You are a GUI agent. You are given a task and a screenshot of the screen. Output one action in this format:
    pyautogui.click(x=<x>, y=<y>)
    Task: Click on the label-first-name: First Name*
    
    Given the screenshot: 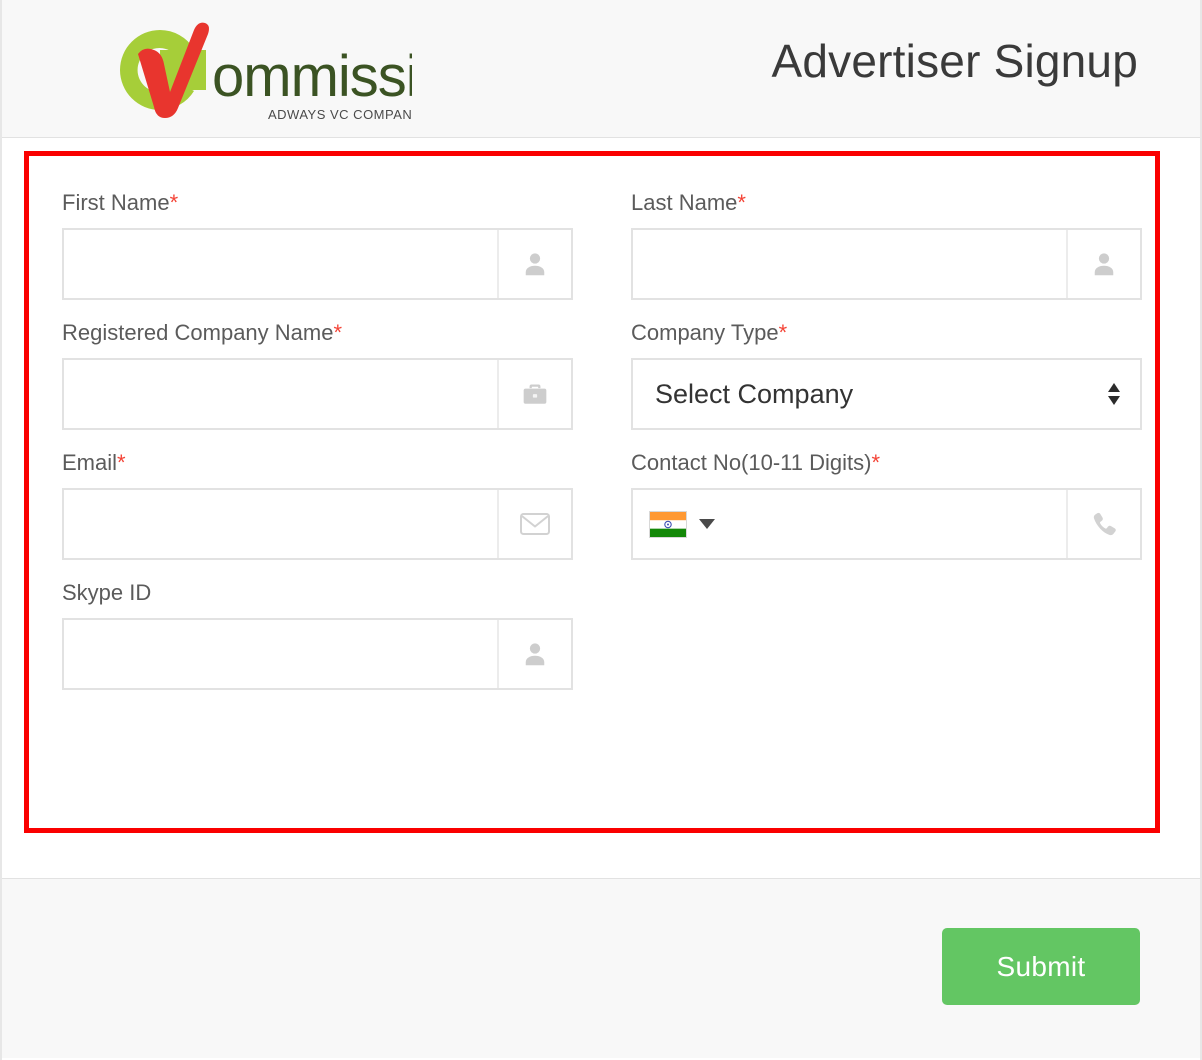 What is the action you would take?
    pyautogui.click(x=317, y=203)
    